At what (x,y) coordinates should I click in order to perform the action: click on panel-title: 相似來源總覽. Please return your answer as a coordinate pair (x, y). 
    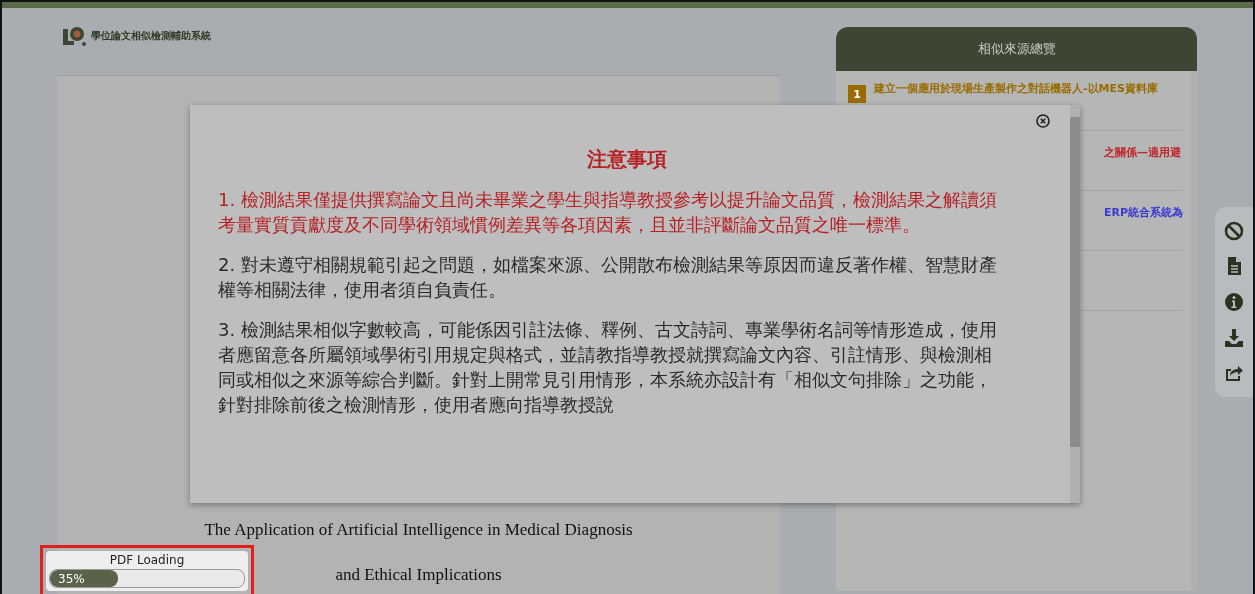
    Looking at the image, I should click on (1016, 49).